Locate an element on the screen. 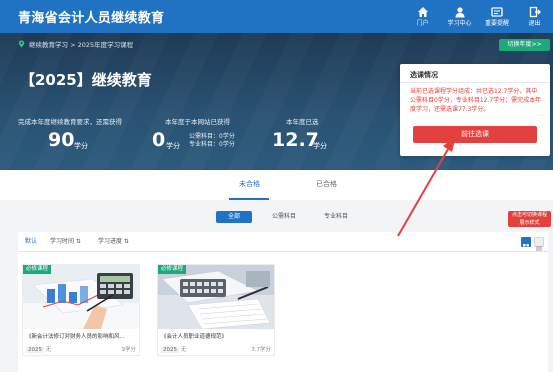 This screenshot has width=553, height=372. nav-label: 学习中心 is located at coordinates (459, 23).